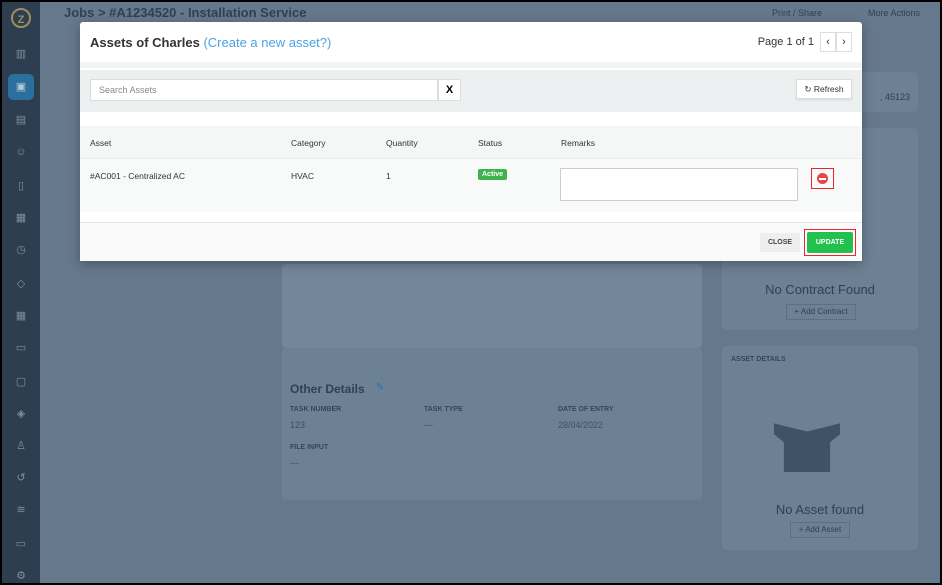 The width and height of the screenshot is (942, 585). I want to click on no-contract-text: No Contract Found, so click(820, 289).